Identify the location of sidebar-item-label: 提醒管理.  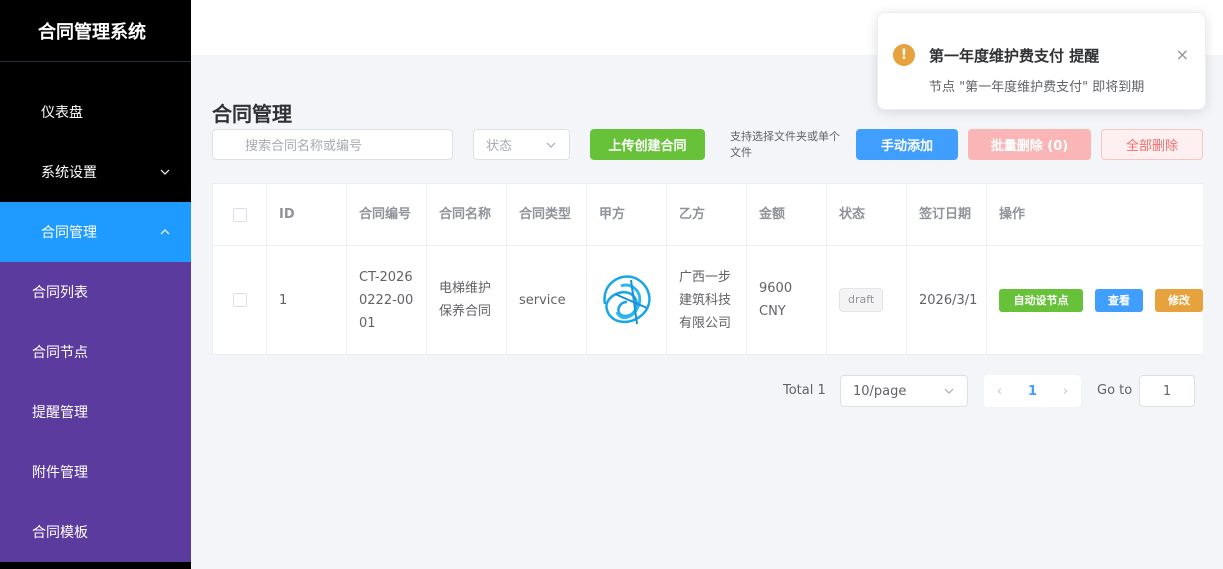
(60, 413).